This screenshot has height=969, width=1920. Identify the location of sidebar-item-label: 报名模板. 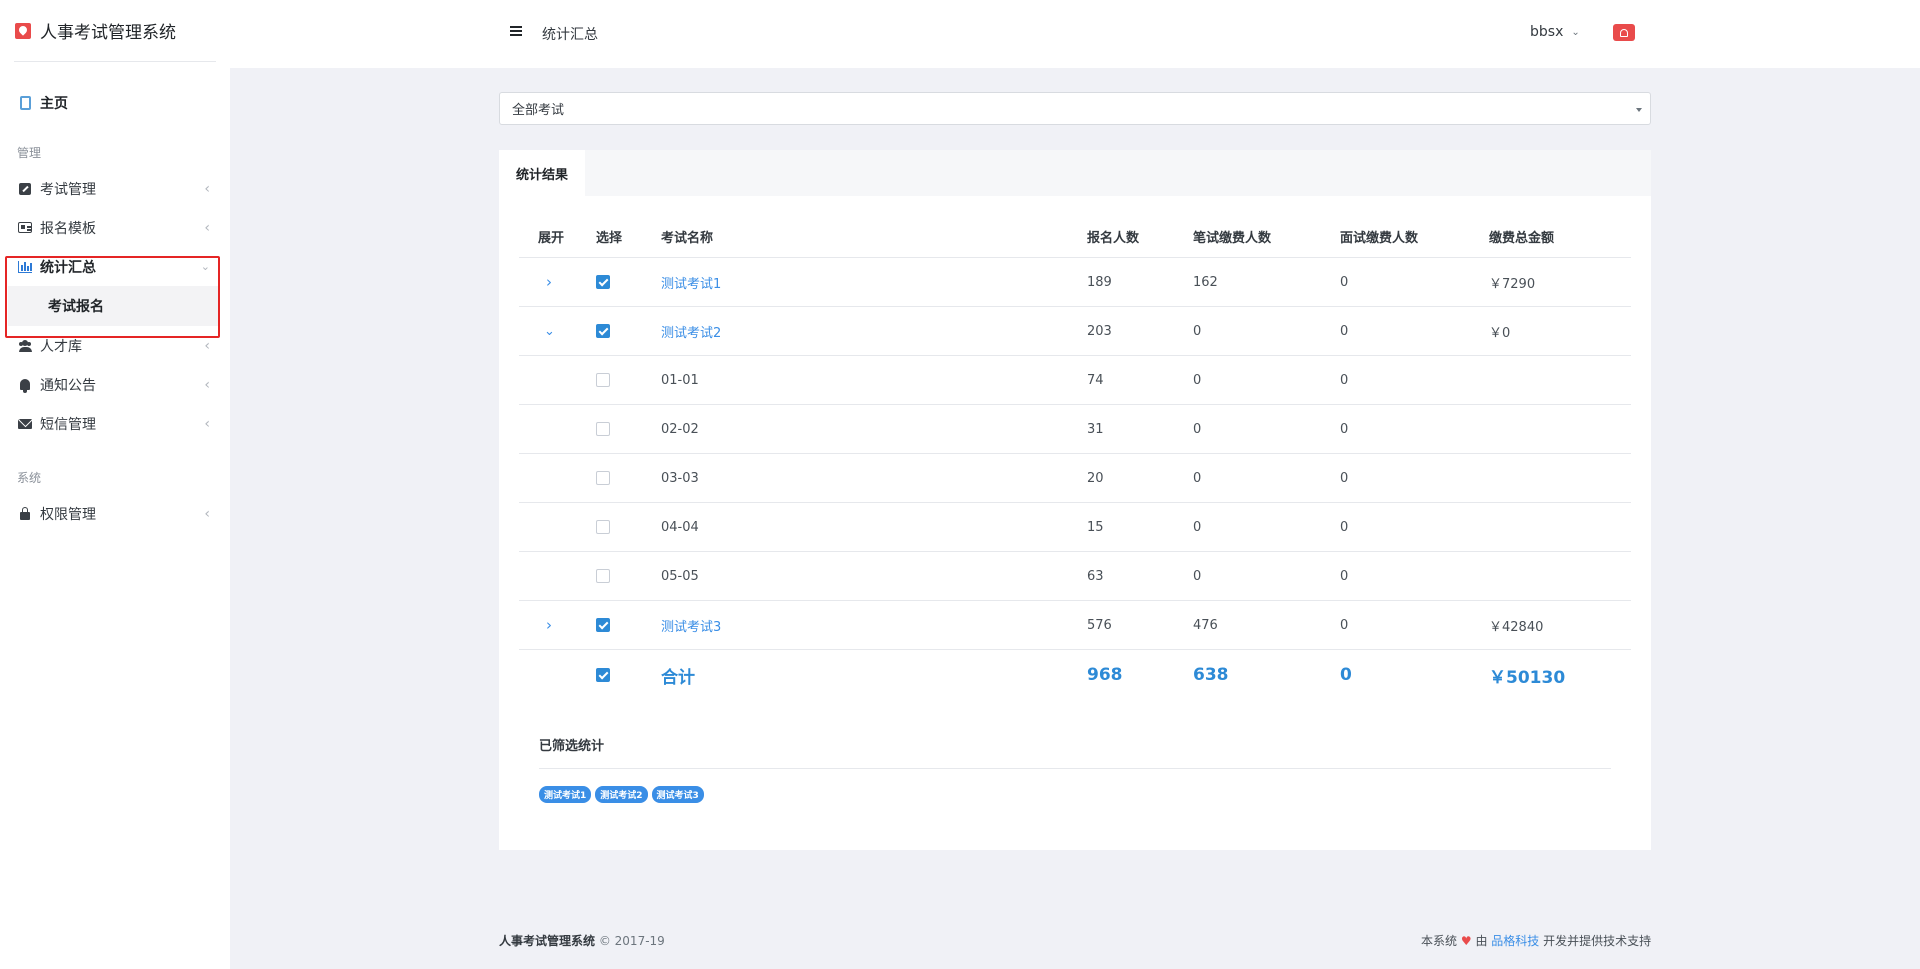
(68, 228).